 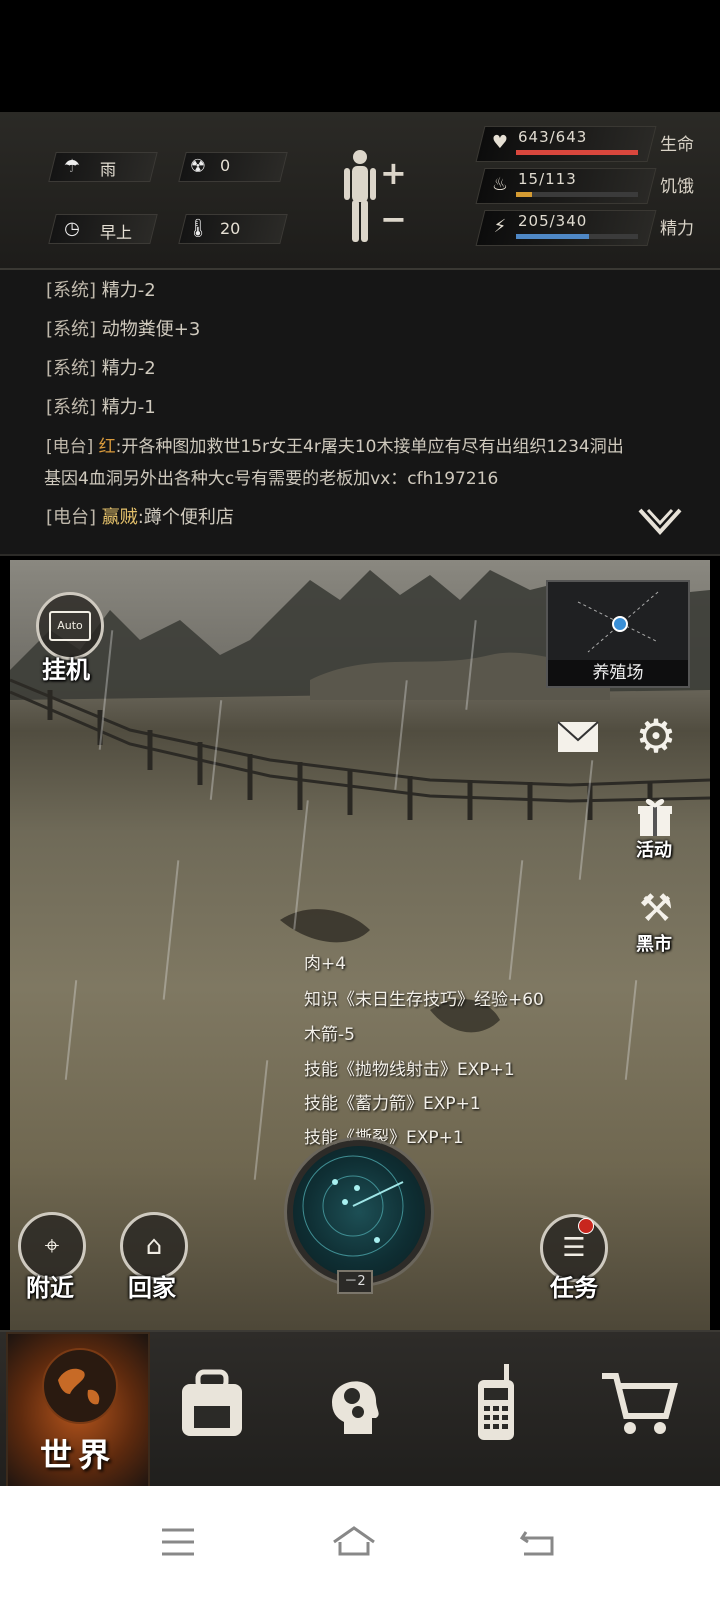 What do you see at coordinates (592, 186) in the screenshot?
I see `hunger-stat: ♨ 15/113 饥饿` at bounding box center [592, 186].